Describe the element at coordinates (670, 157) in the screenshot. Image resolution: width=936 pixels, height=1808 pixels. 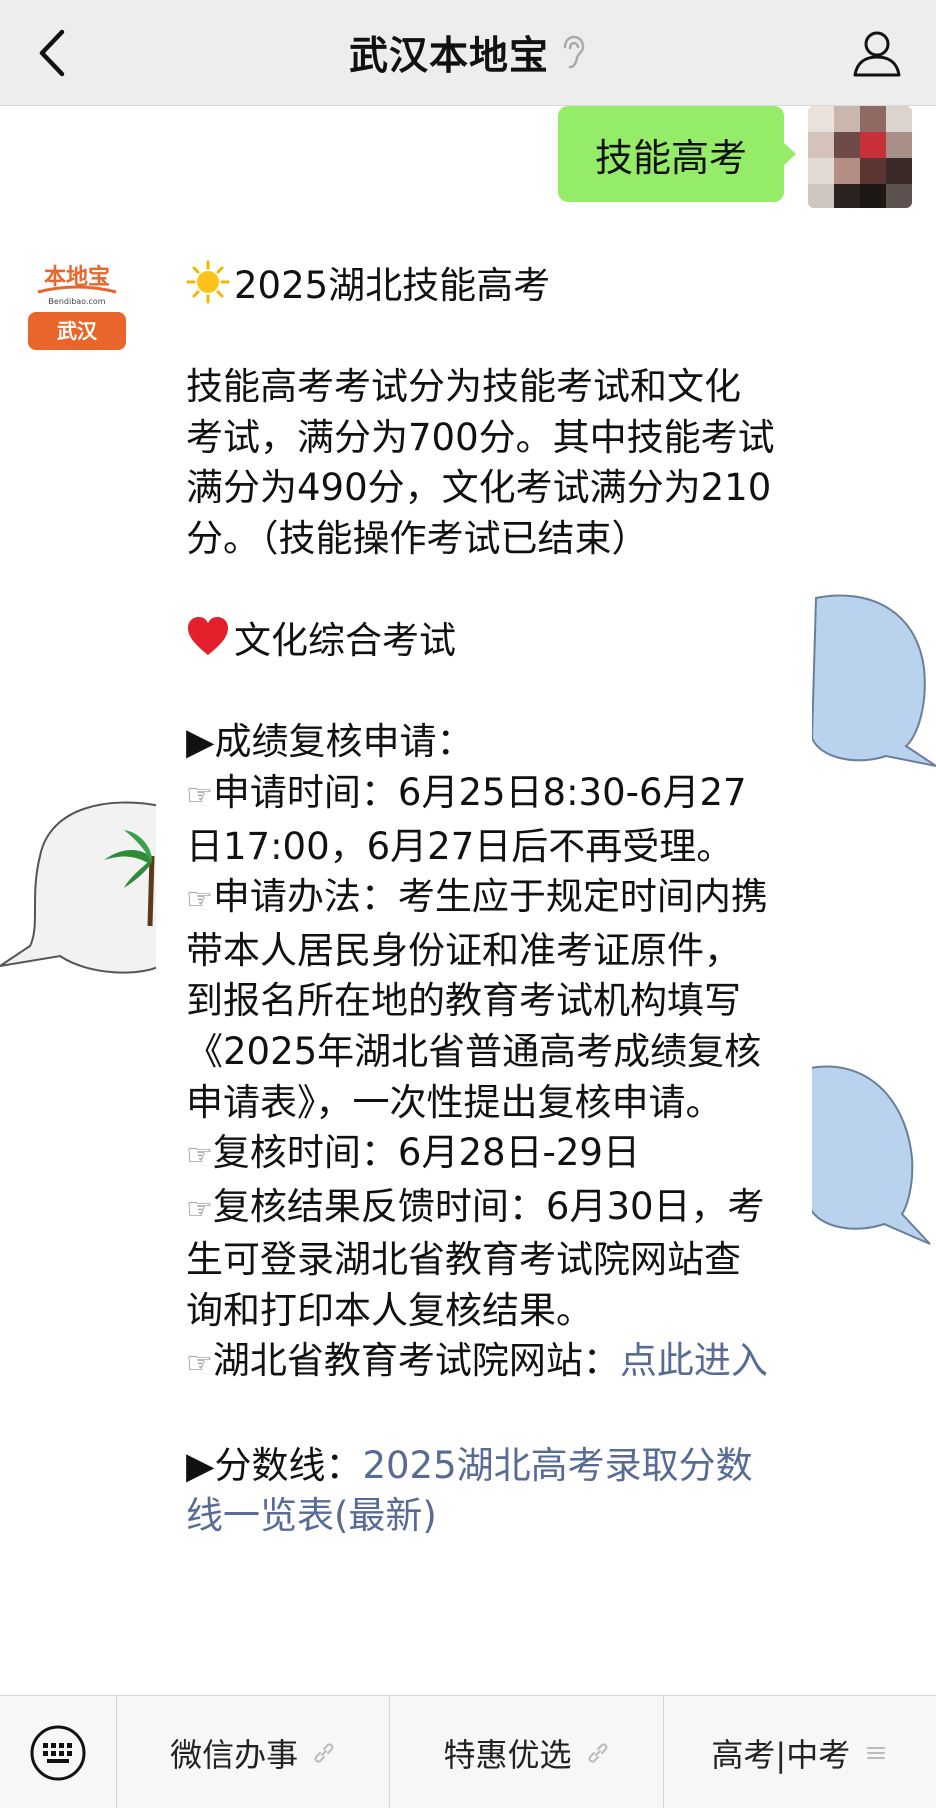
I see `outgoing-message-text: 技能高考` at that location.